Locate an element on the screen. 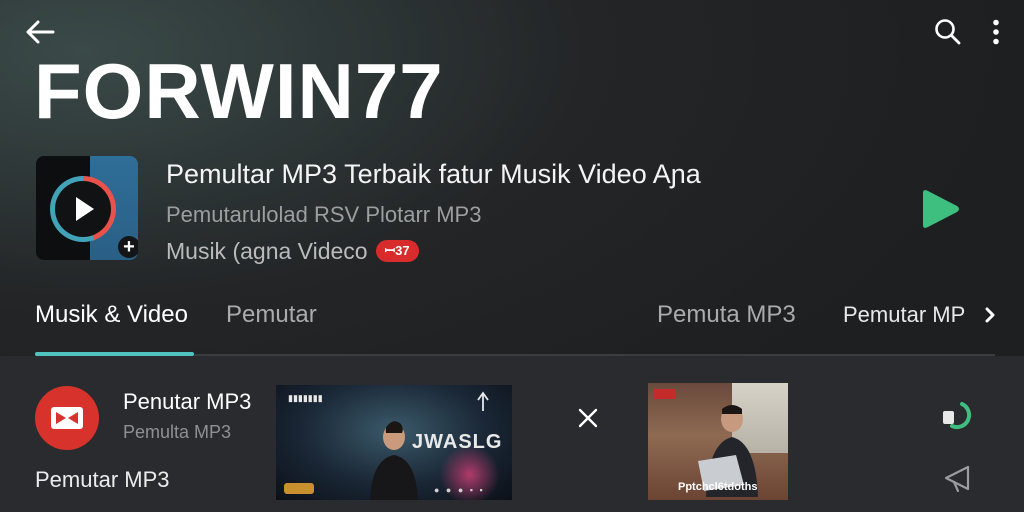 Image resolution: width=1024 pixels, height=512 pixels. thumbnail-marker-icon is located at coordinates (483, 401).